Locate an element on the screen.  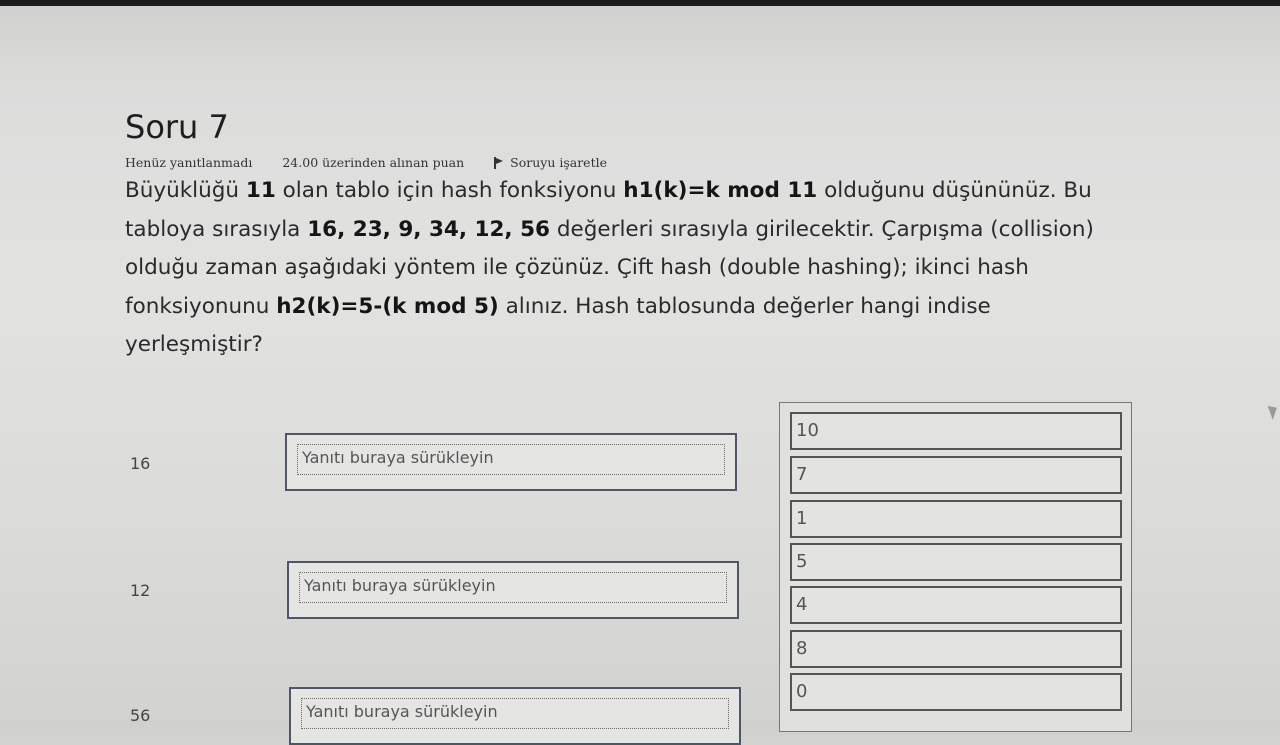
draggable-choice: 0 is located at coordinates (956, 692).